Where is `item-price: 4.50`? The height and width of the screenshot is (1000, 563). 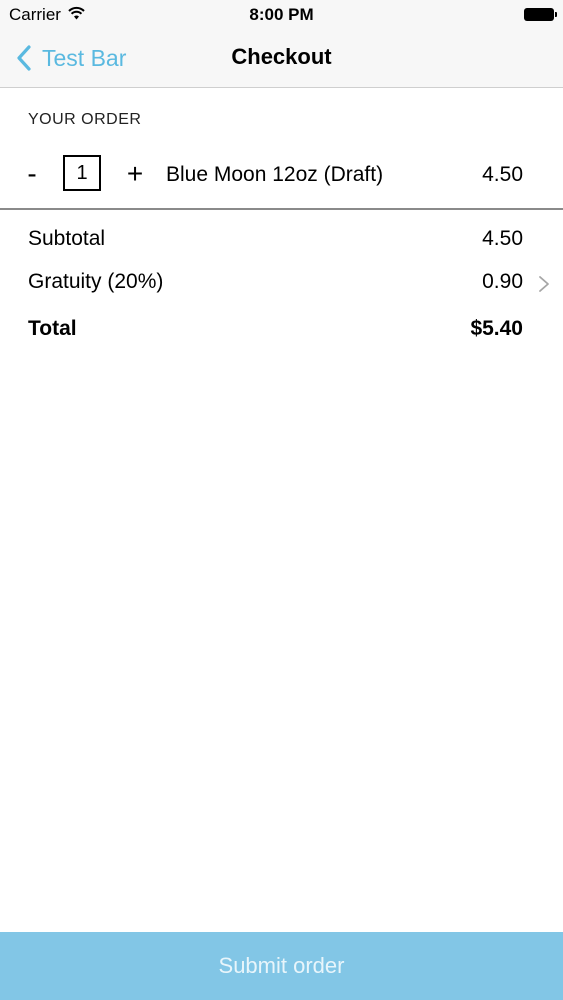
item-price: 4.50 is located at coordinates (502, 174).